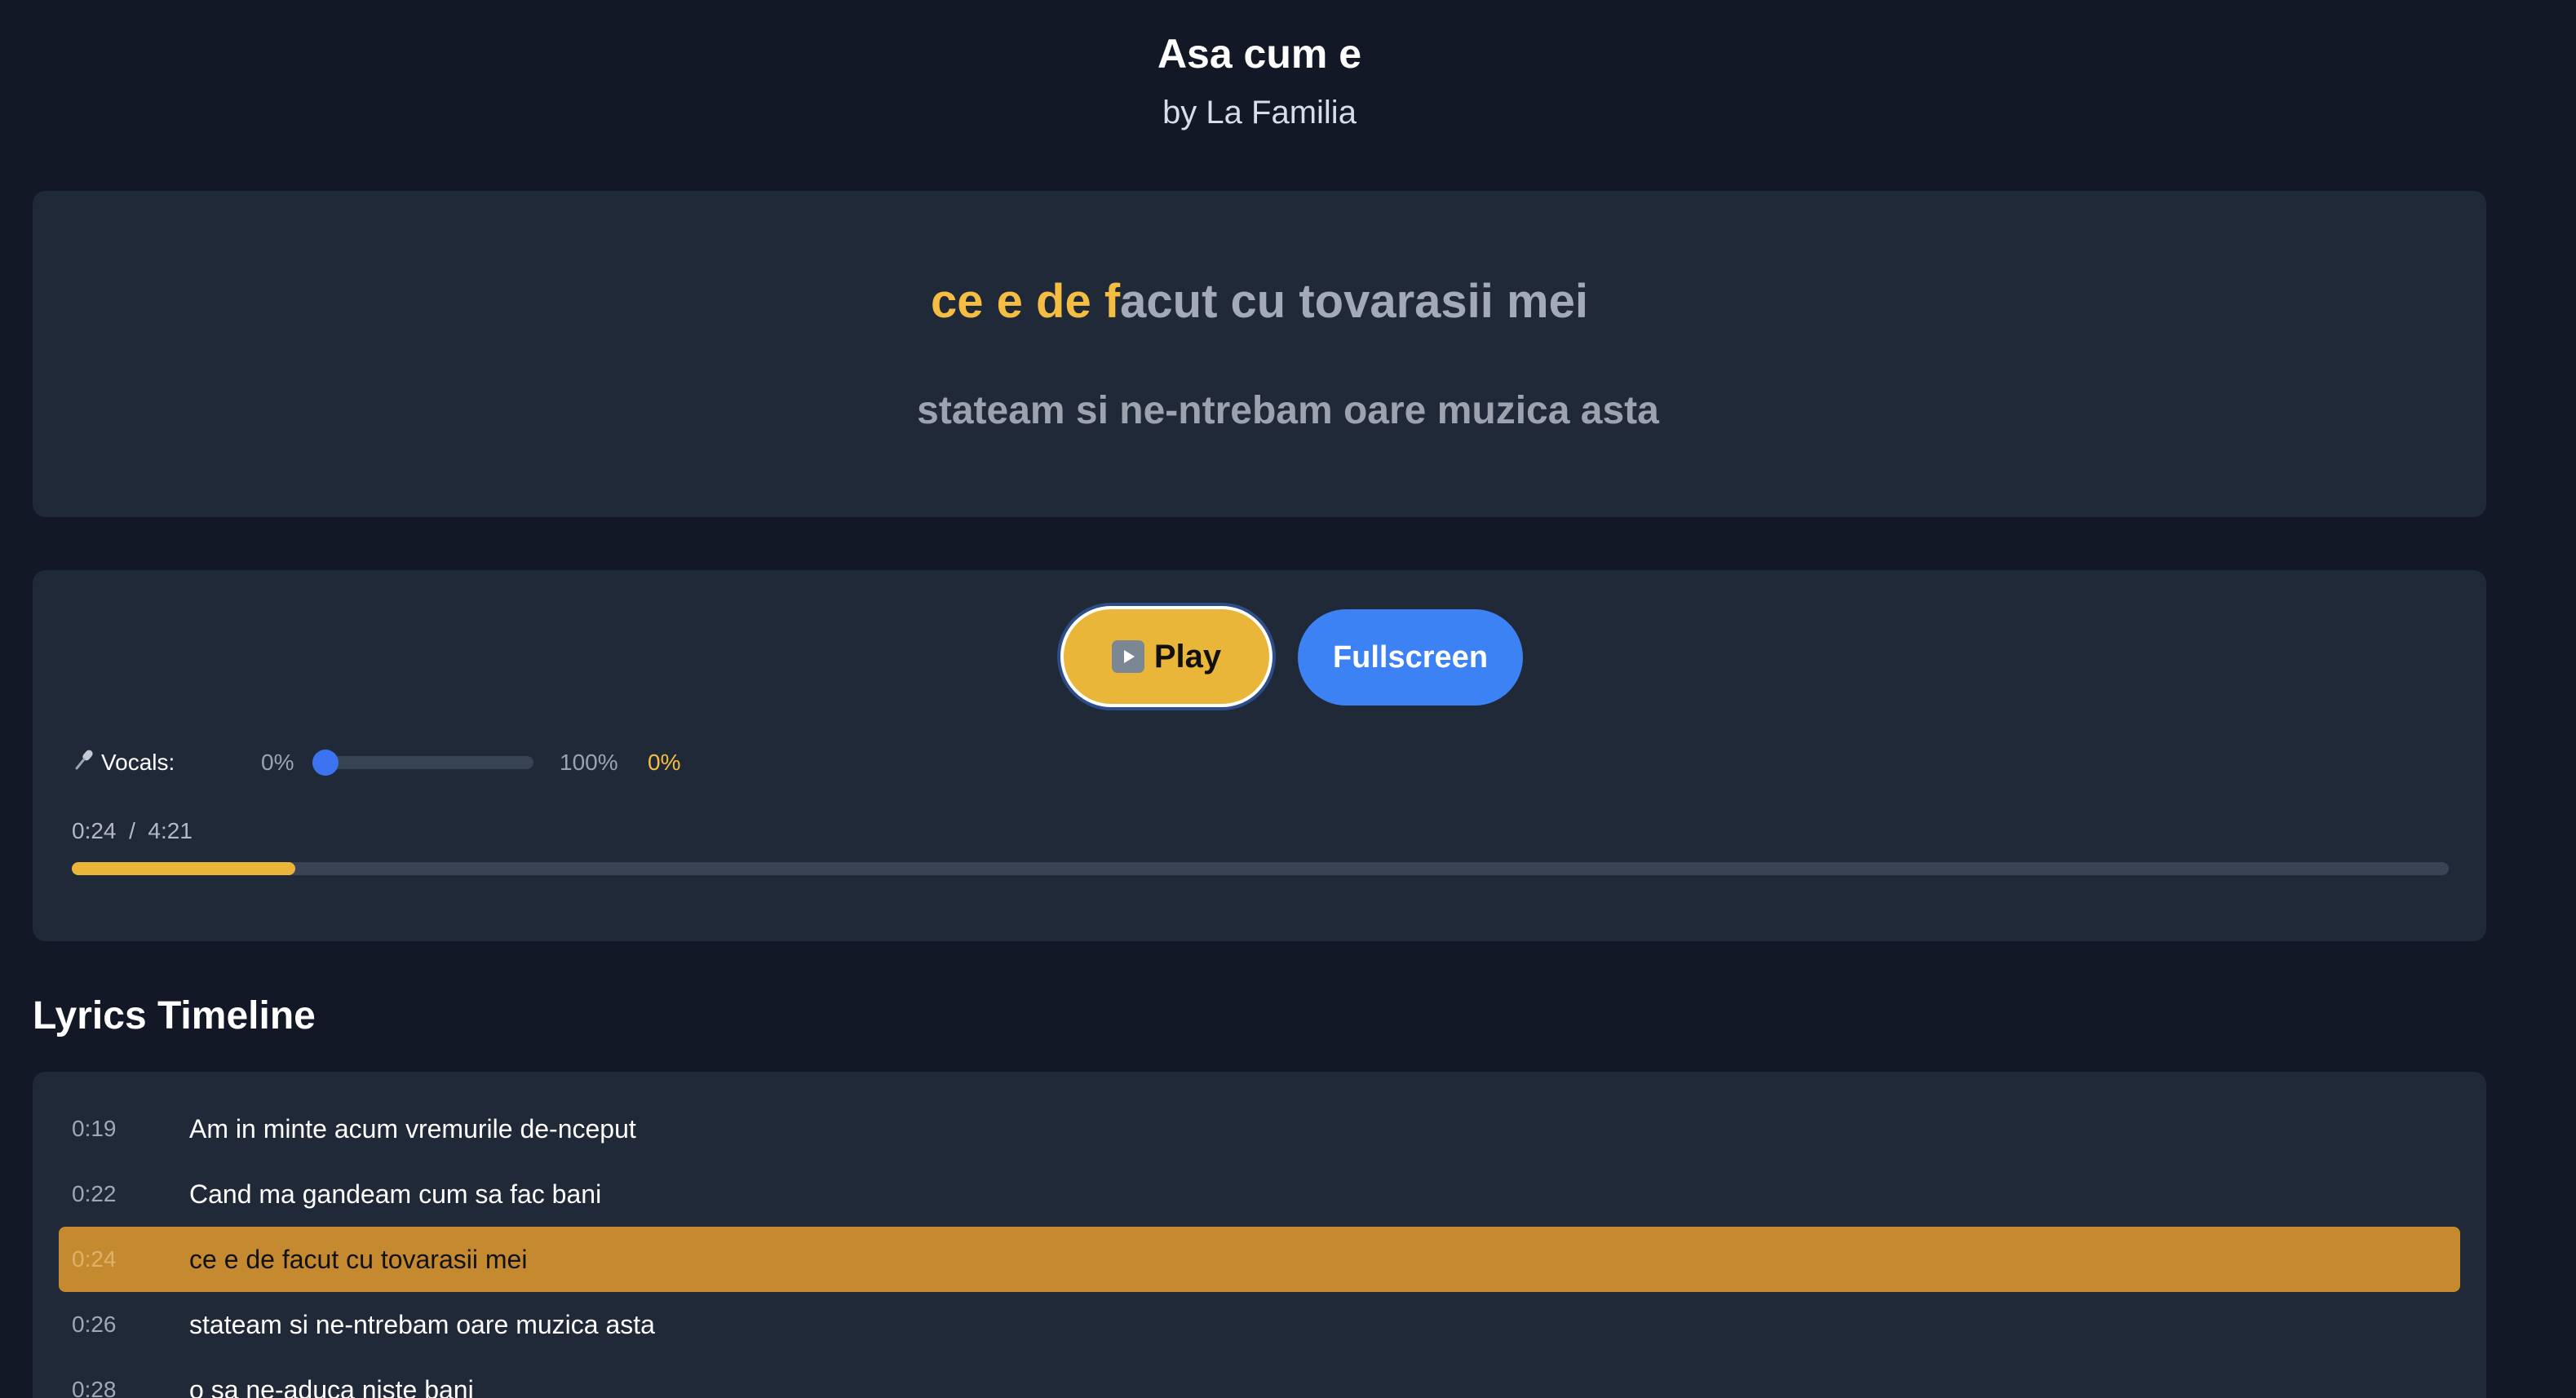 The height and width of the screenshot is (1398, 2576). Describe the element at coordinates (412, 1128) in the screenshot. I see `timeline-row-text: Am in minte acum vremurile de-nceput` at that location.